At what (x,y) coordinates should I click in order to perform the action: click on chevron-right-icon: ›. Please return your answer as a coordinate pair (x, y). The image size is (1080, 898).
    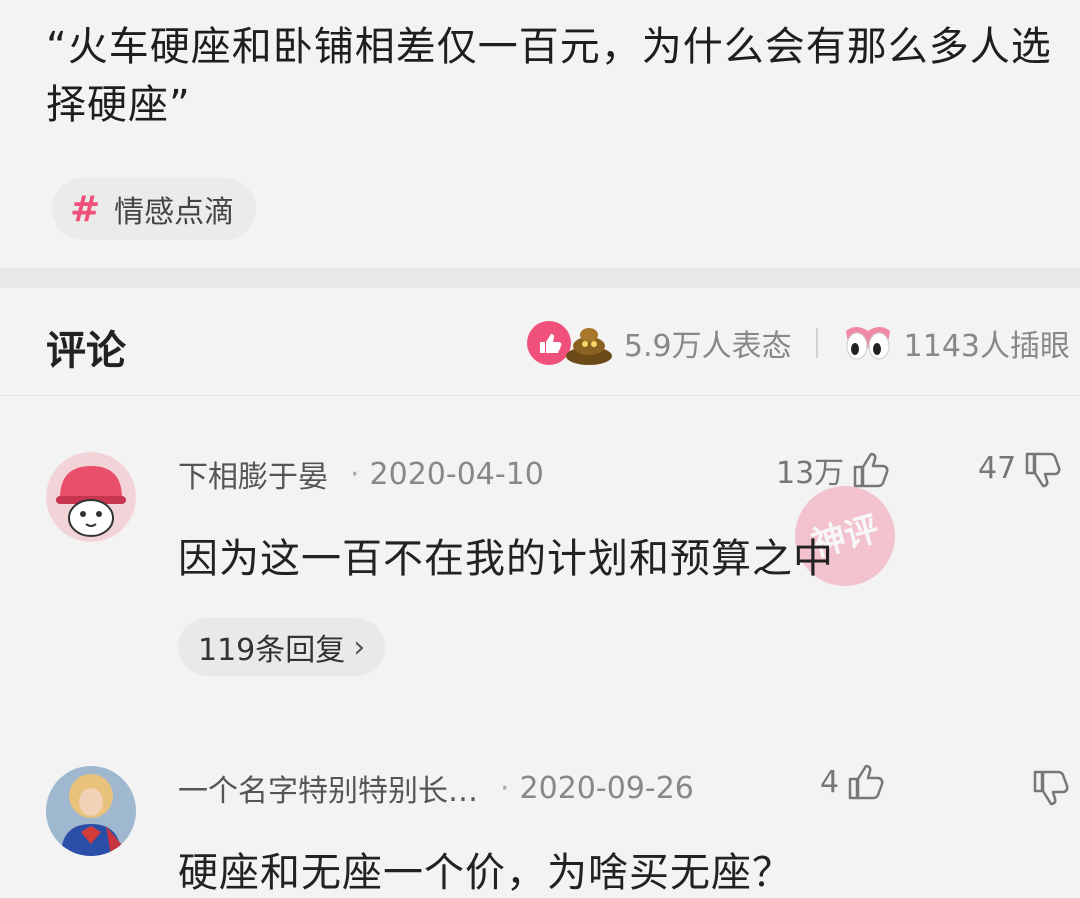
    Looking at the image, I should click on (359, 647).